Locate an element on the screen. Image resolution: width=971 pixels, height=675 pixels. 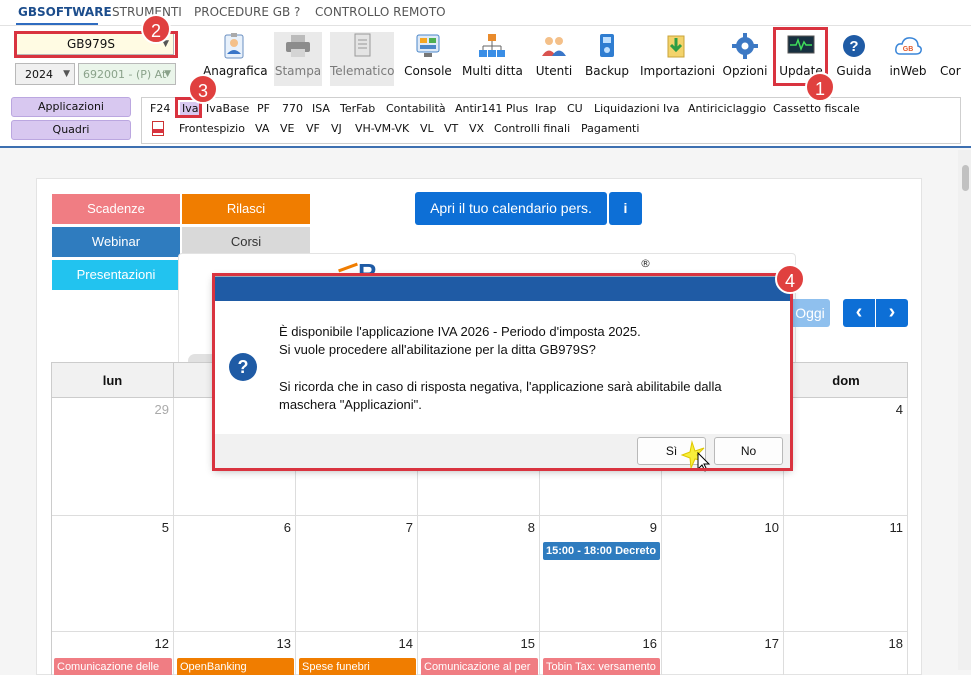
event-comunicazione: Comunicazione delle is located at coordinates (113, 666).